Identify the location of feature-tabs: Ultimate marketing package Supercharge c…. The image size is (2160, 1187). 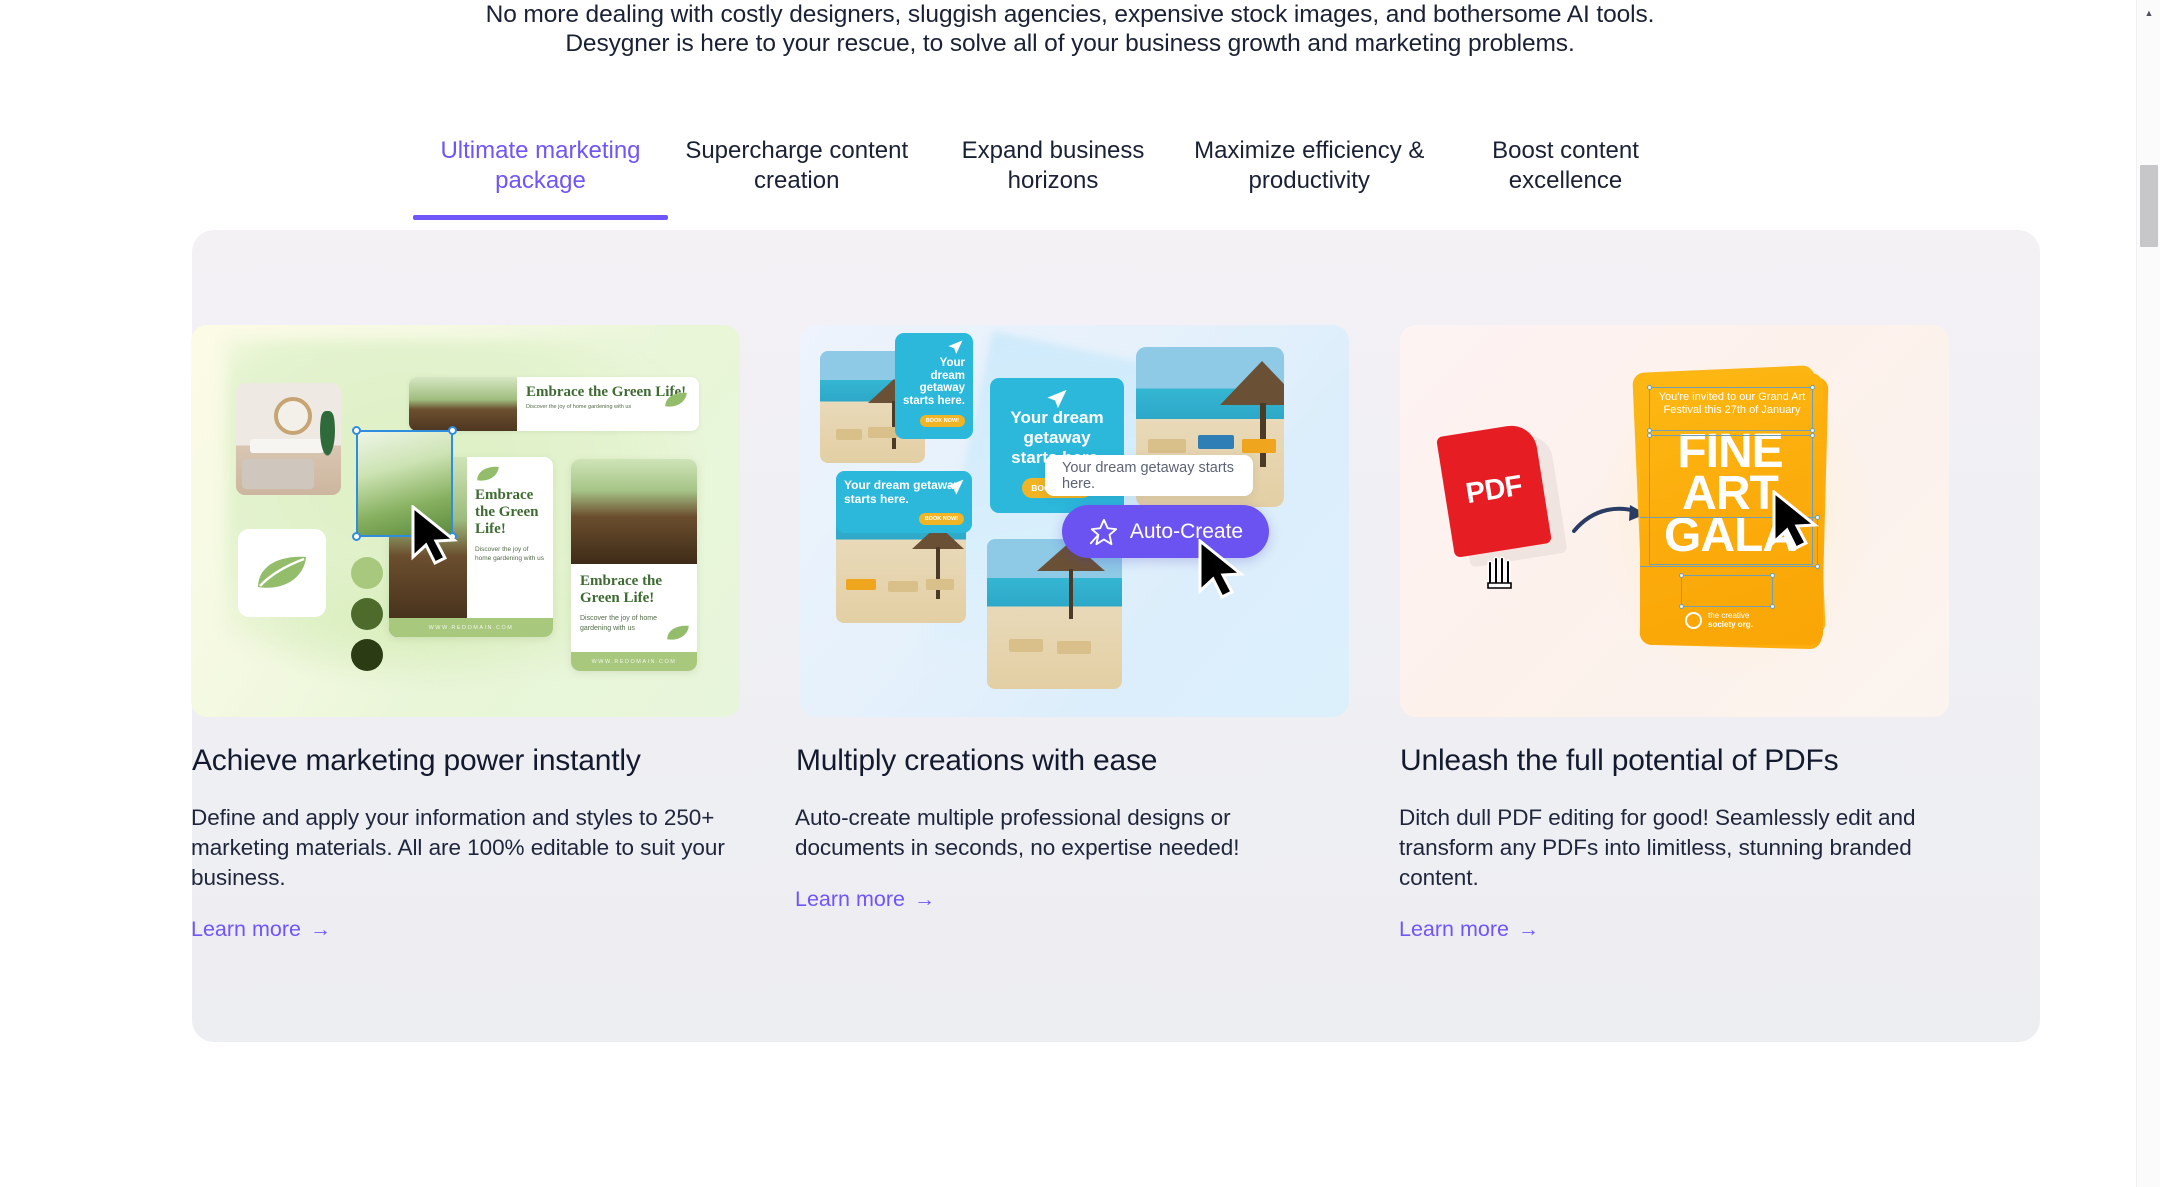
(1053, 178).